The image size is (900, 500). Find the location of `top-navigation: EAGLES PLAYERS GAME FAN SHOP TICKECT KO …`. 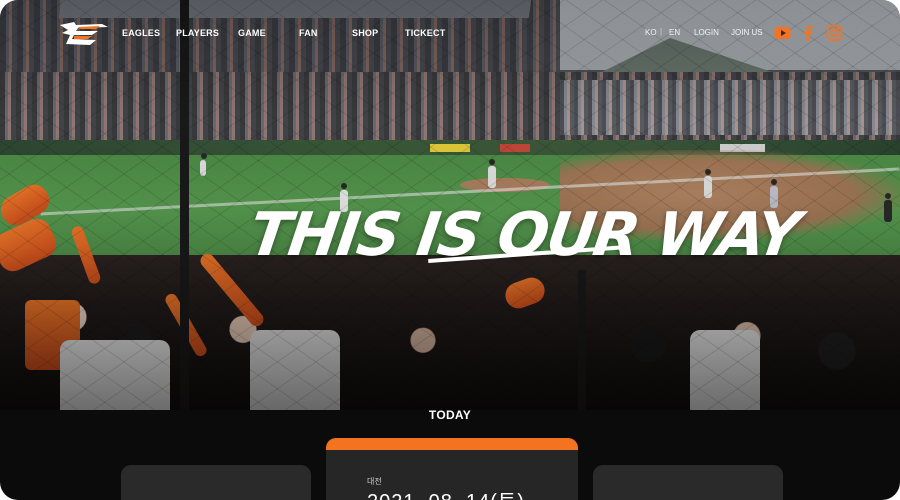

top-navigation: EAGLES PLAYERS GAME FAN SHOP TICKECT KO … is located at coordinates (450, 34).